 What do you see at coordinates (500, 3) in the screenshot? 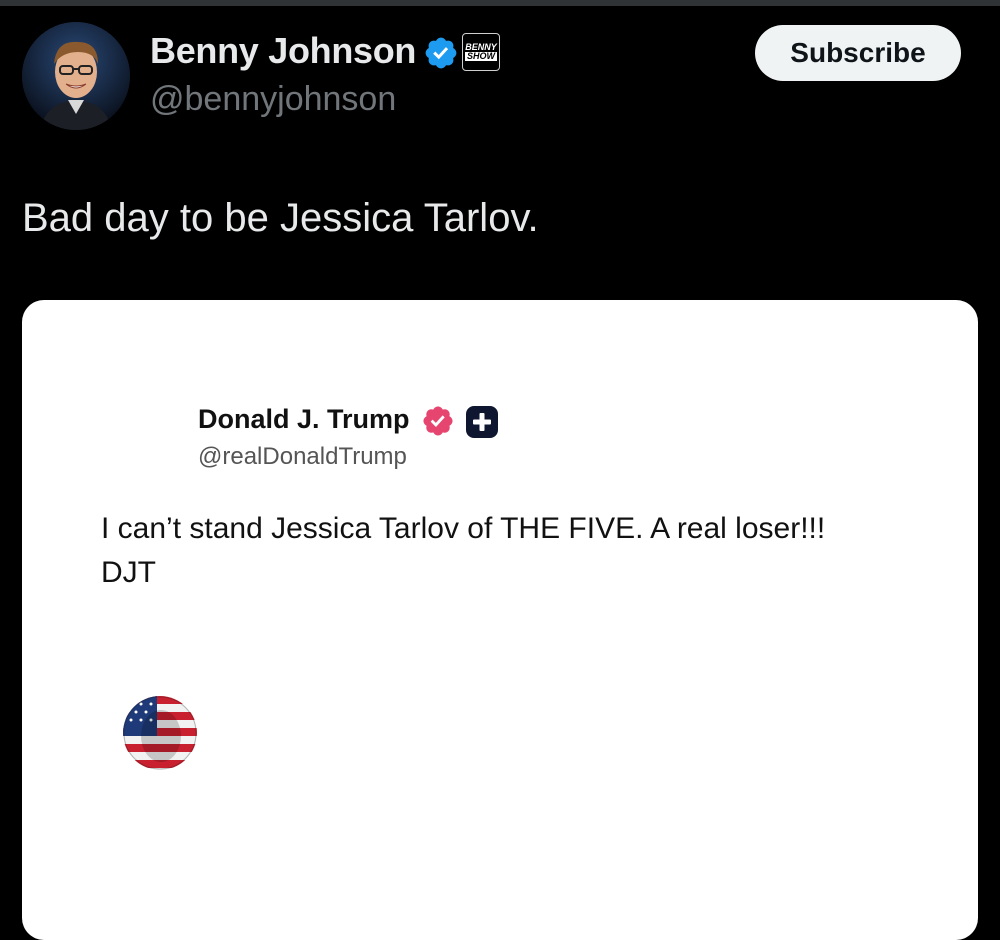
I see `top-divider` at bounding box center [500, 3].